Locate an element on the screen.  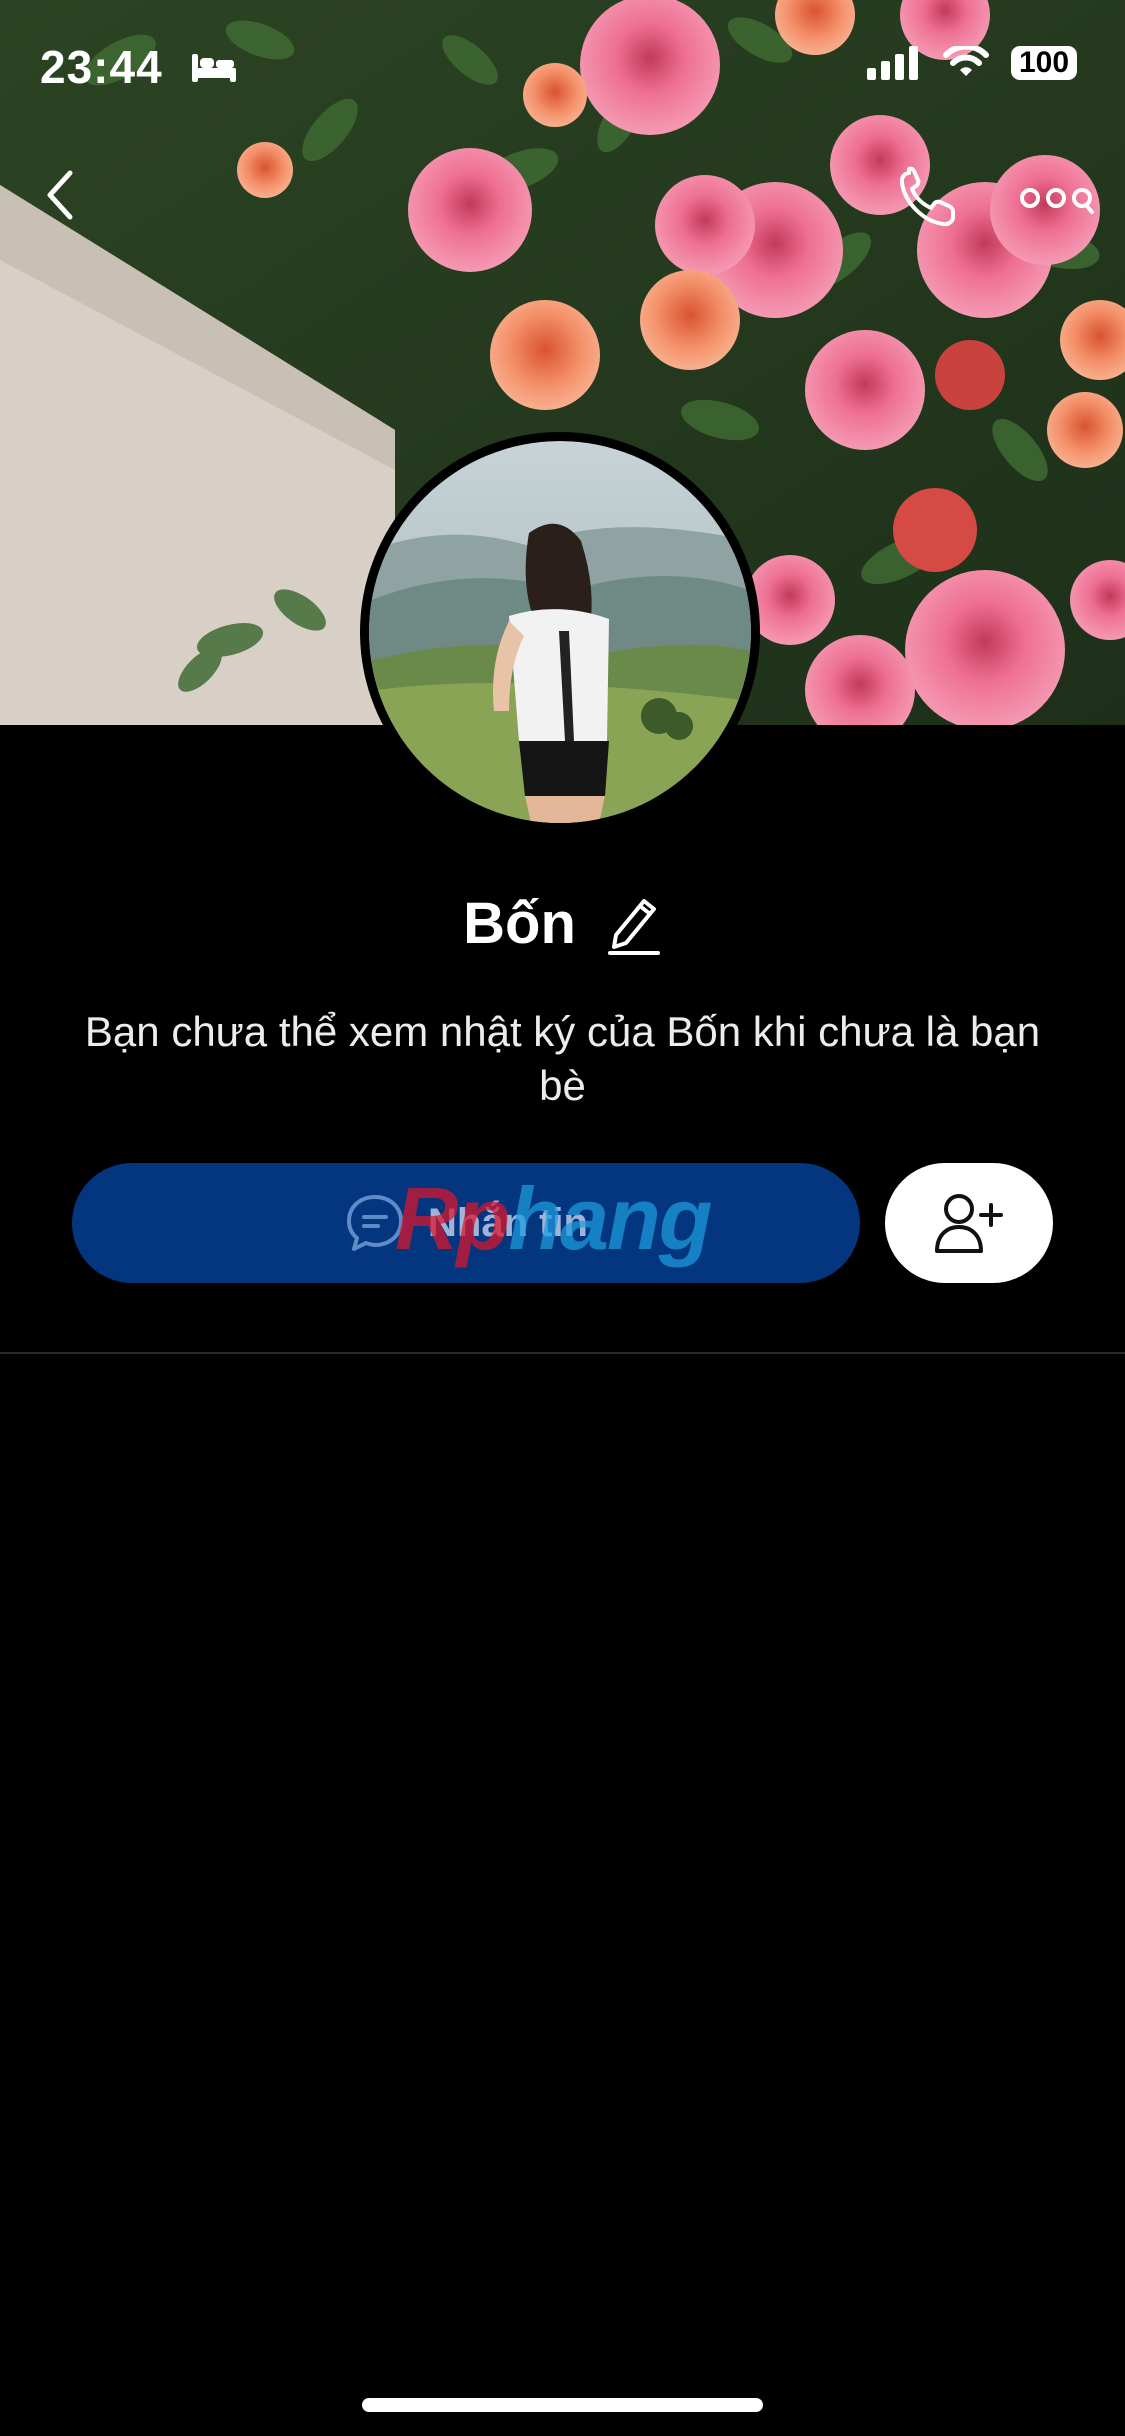
status-indicators: 100 is located at coordinates (972, 63).